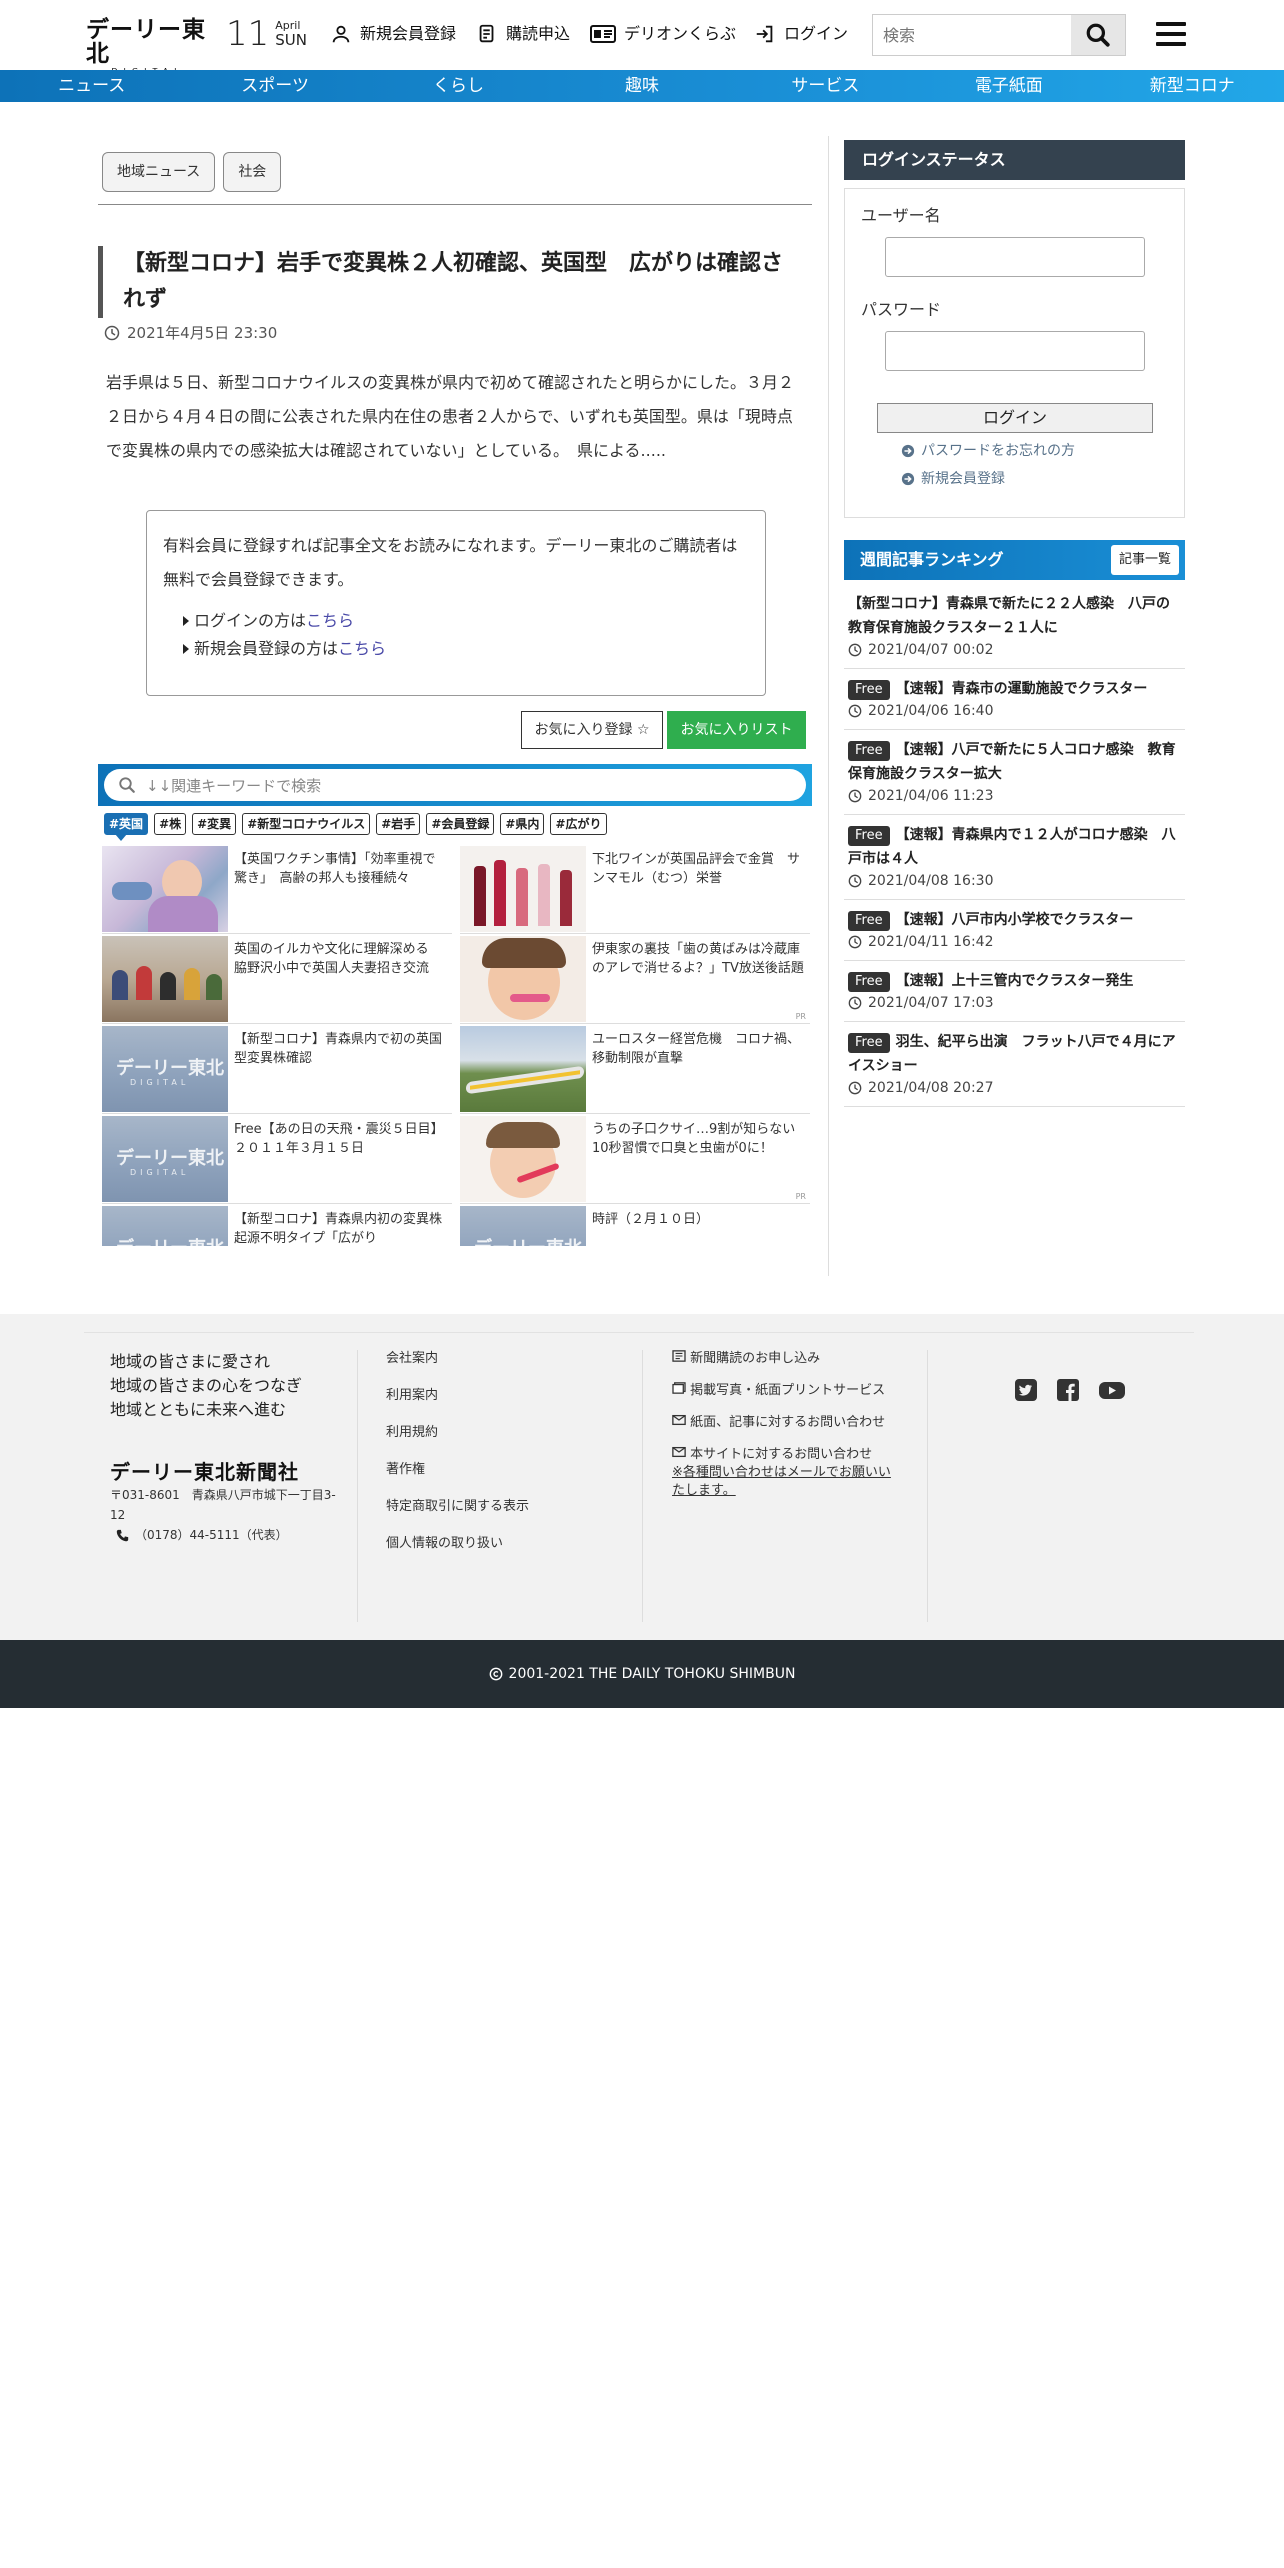  I want to click on keyword-tag: #英国, so click(126, 827).